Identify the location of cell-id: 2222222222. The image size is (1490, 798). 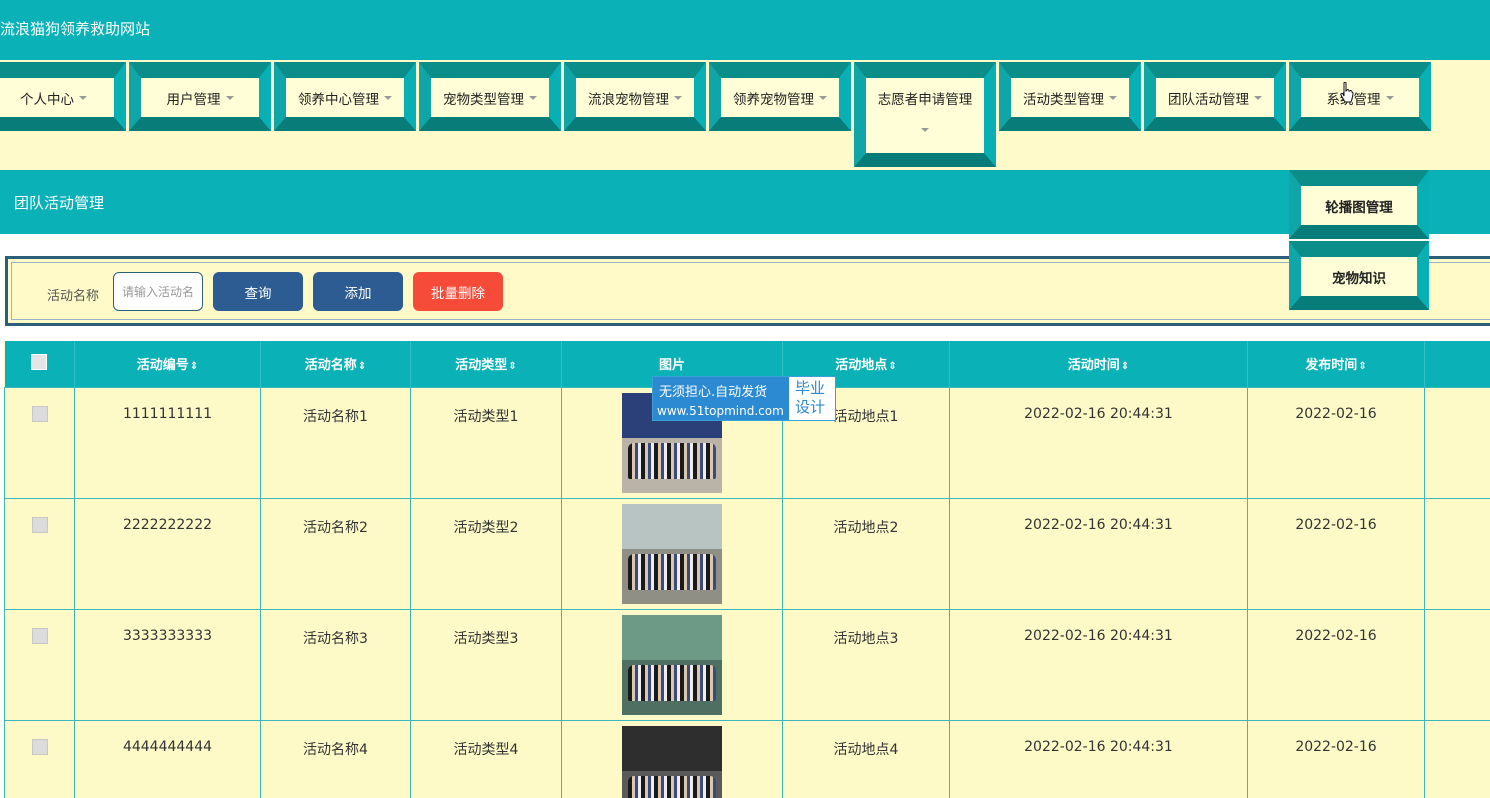
(167, 553).